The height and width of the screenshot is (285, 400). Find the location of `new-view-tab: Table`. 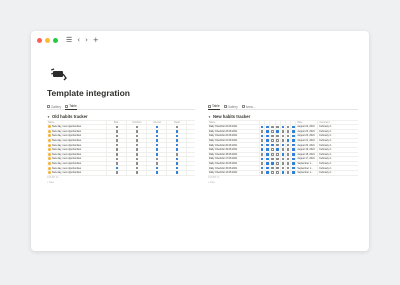

new-view-tab: Table is located at coordinates (214, 107).